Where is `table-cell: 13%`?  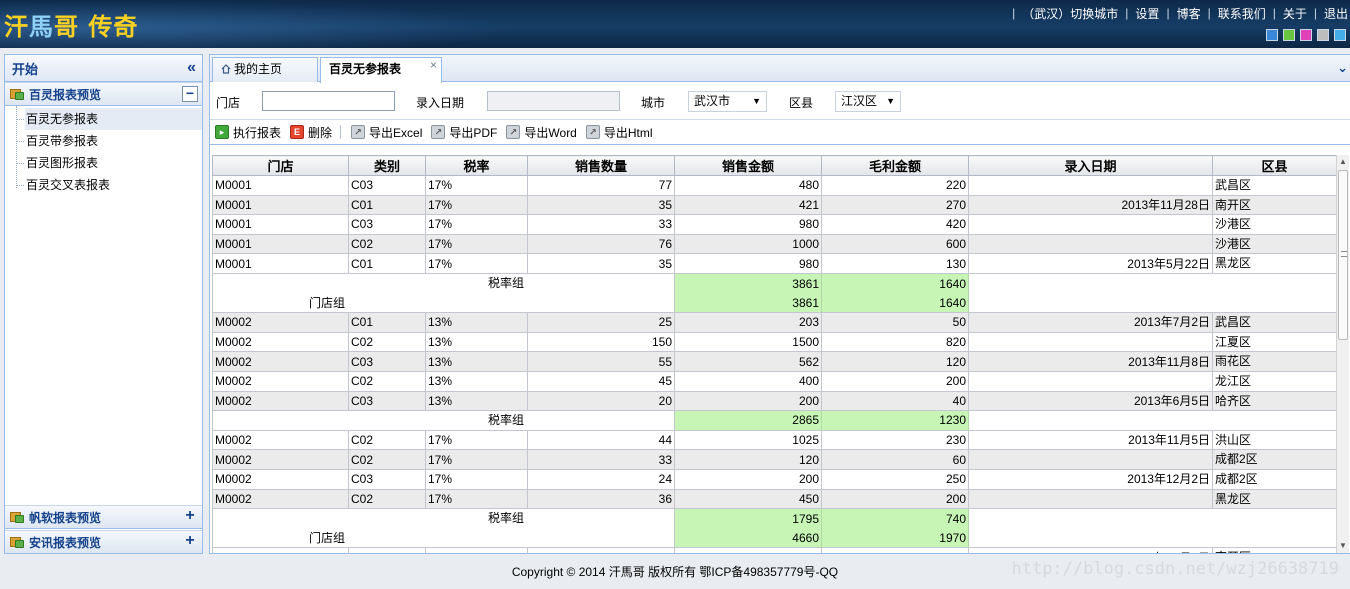
table-cell: 13% is located at coordinates (476, 550).